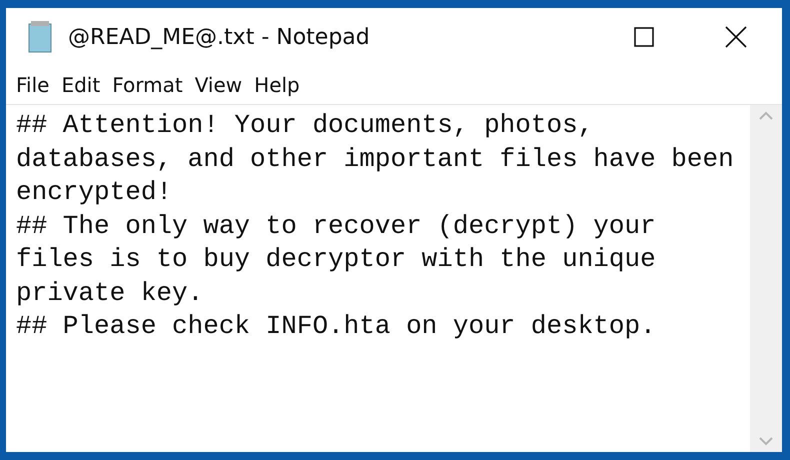  What do you see at coordinates (336, 326) in the screenshot?
I see `text-line: ## Please check INFO.hta on your desktop.` at bounding box center [336, 326].